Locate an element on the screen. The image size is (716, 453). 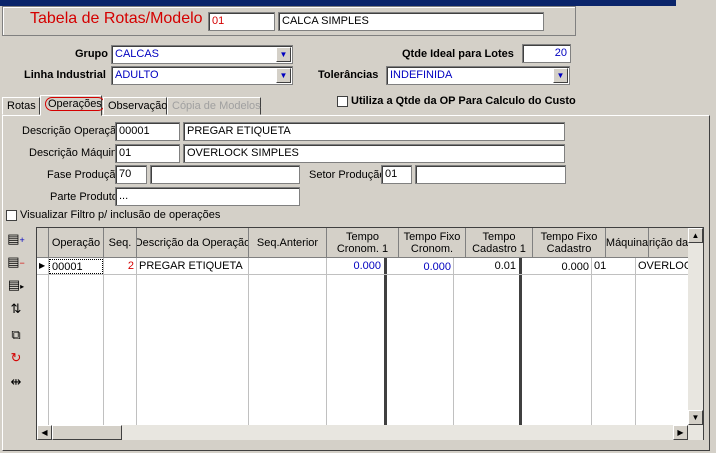
descricao-operacao-code-field: 00001 is located at coordinates (147, 131).